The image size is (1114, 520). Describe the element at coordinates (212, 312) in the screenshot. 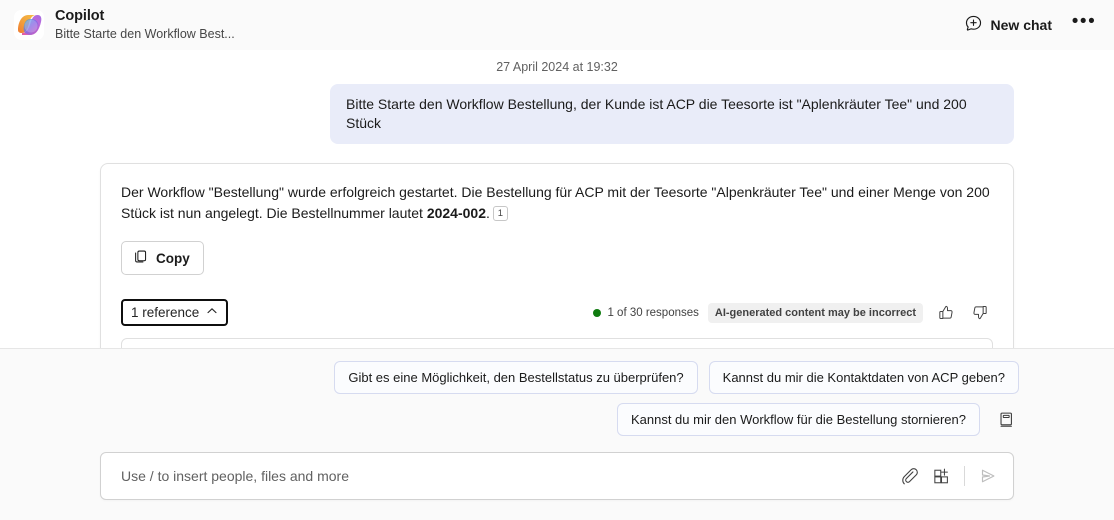

I see `chevron-up-icon` at that location.